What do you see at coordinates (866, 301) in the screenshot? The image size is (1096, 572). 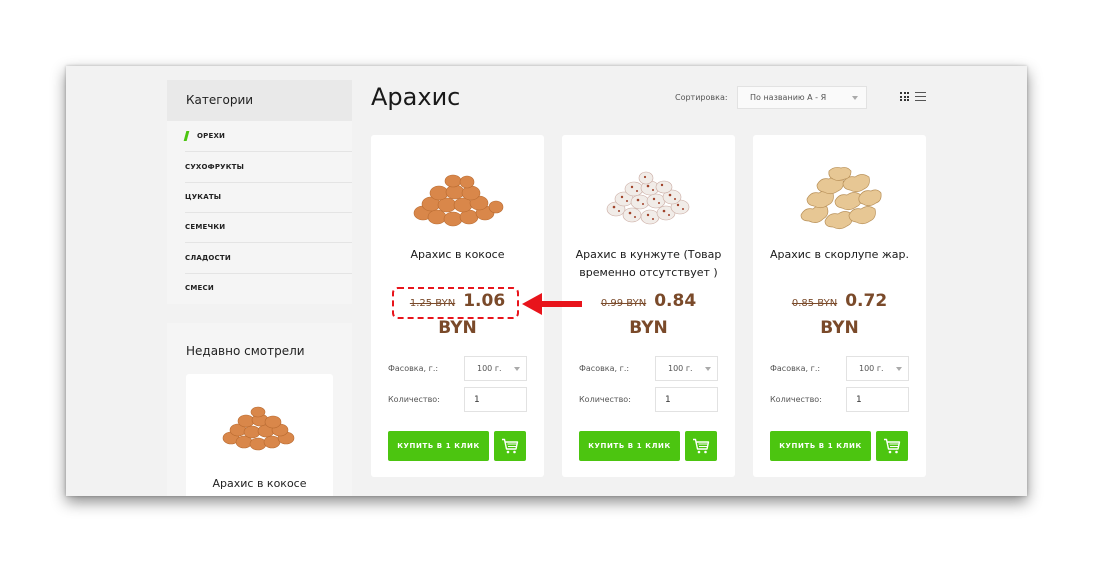 I see `new-price: 0.72` at bounding box center [866, 301].